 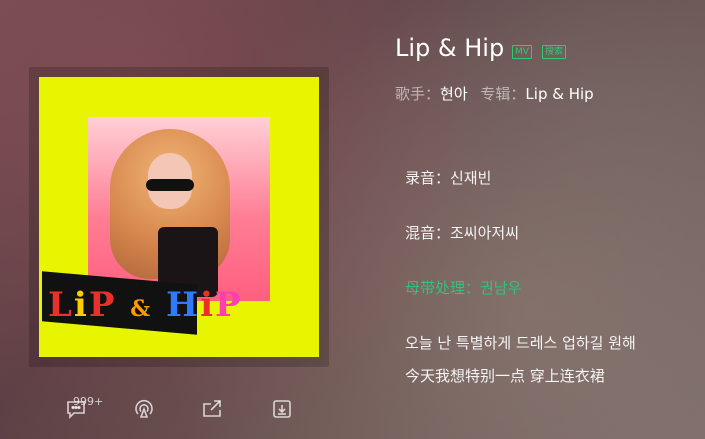 What do you see at coordinates (448, 178) in the screenshot?
I see `lyric-line: 录音：신재빈` at bounding box center [448, 178].